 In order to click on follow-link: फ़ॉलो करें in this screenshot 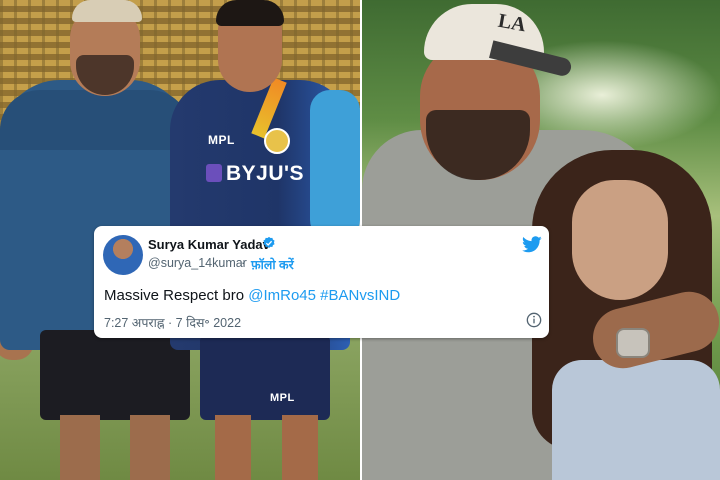, I will do `click(272, 264)`.